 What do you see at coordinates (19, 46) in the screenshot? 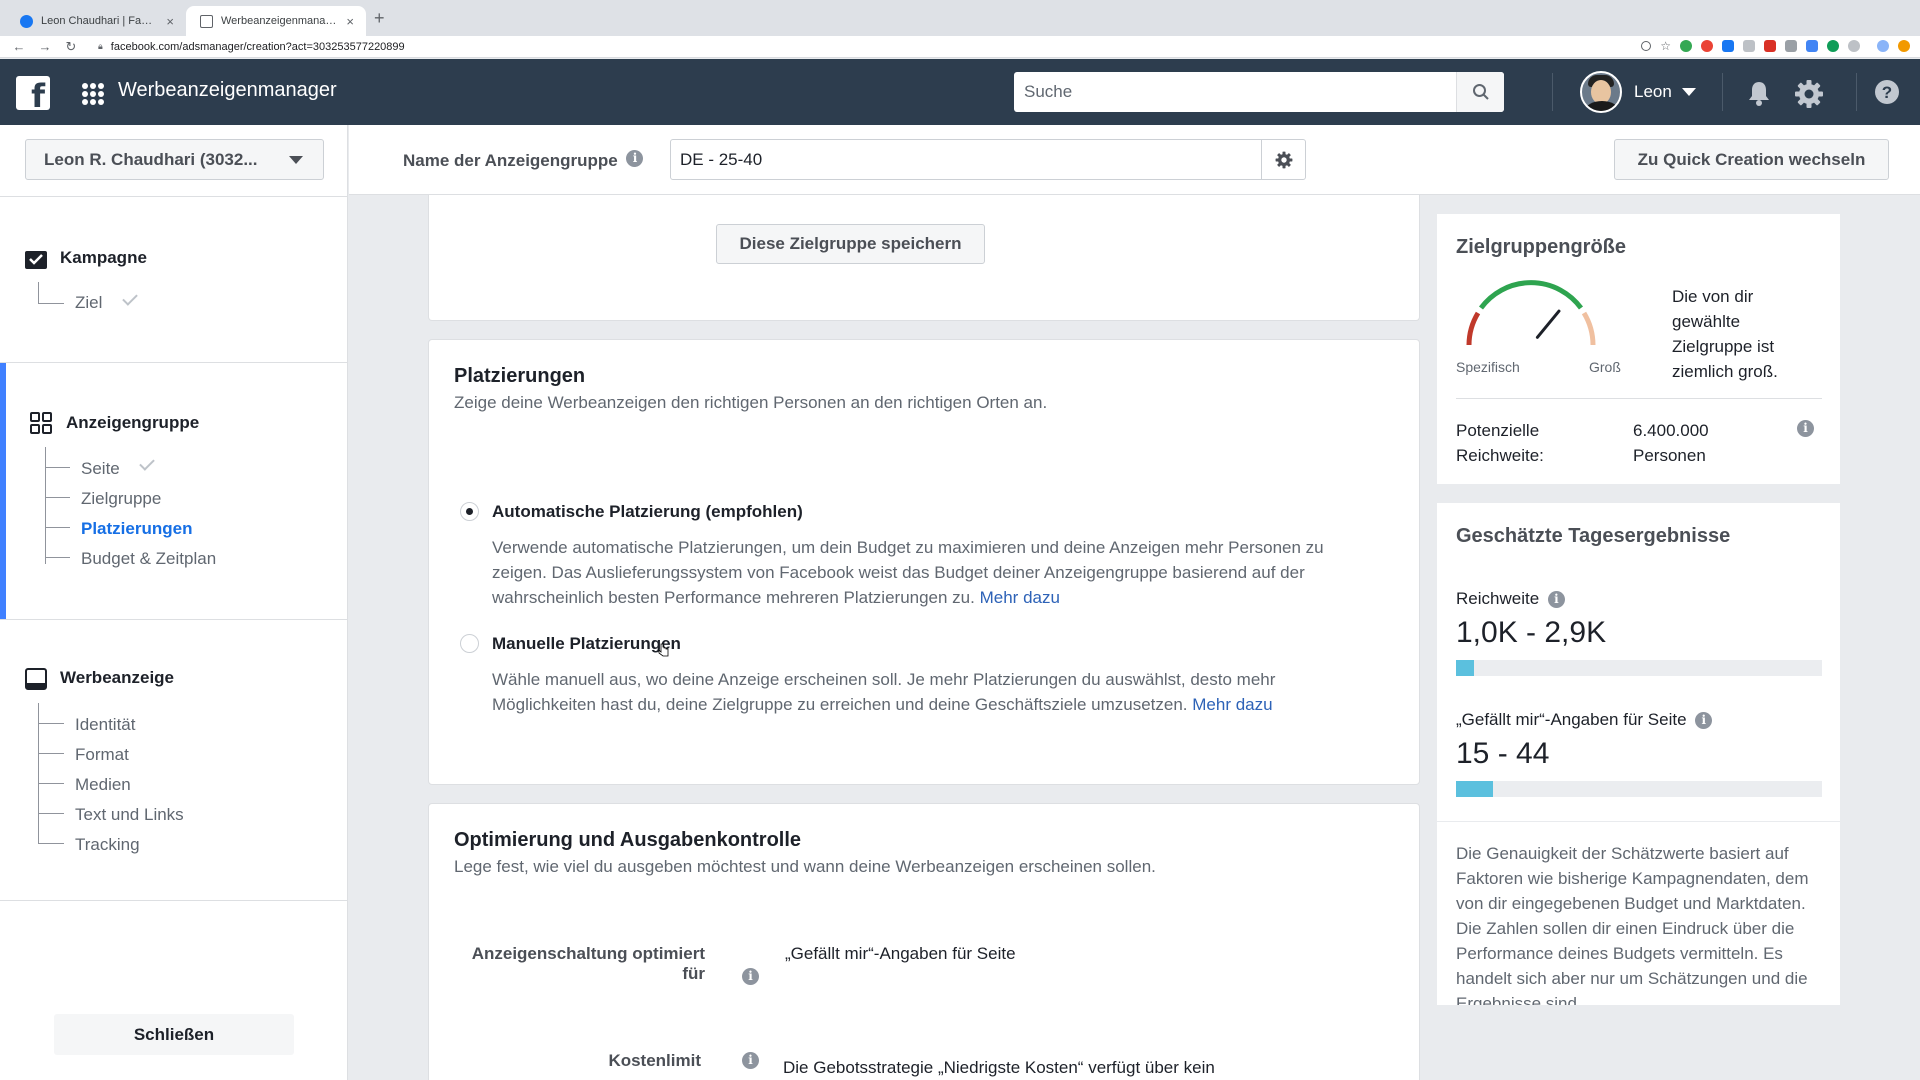
I see `back-icon: ←` at bounding box center [19, 46].